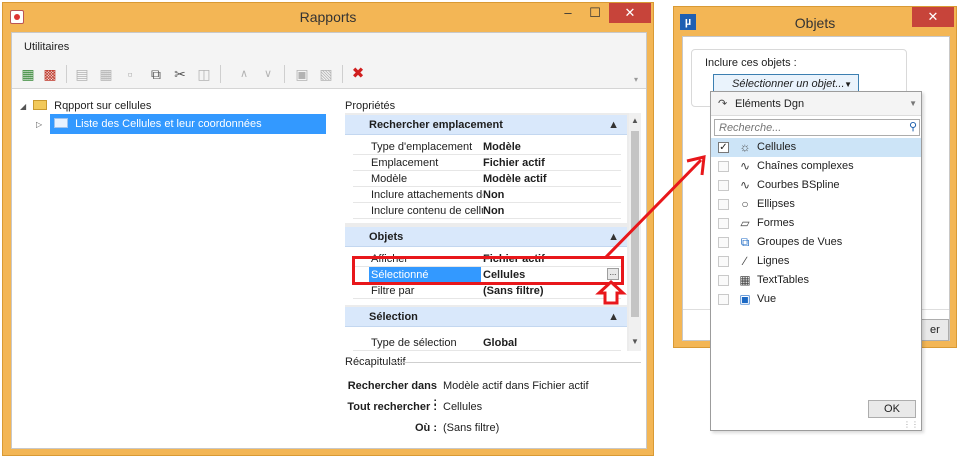 The height and width of the screenshot is (462, 960). Describe the element at coordinates (611, 292) in the screenshot. I see `annotation-up-arrow` at that location.